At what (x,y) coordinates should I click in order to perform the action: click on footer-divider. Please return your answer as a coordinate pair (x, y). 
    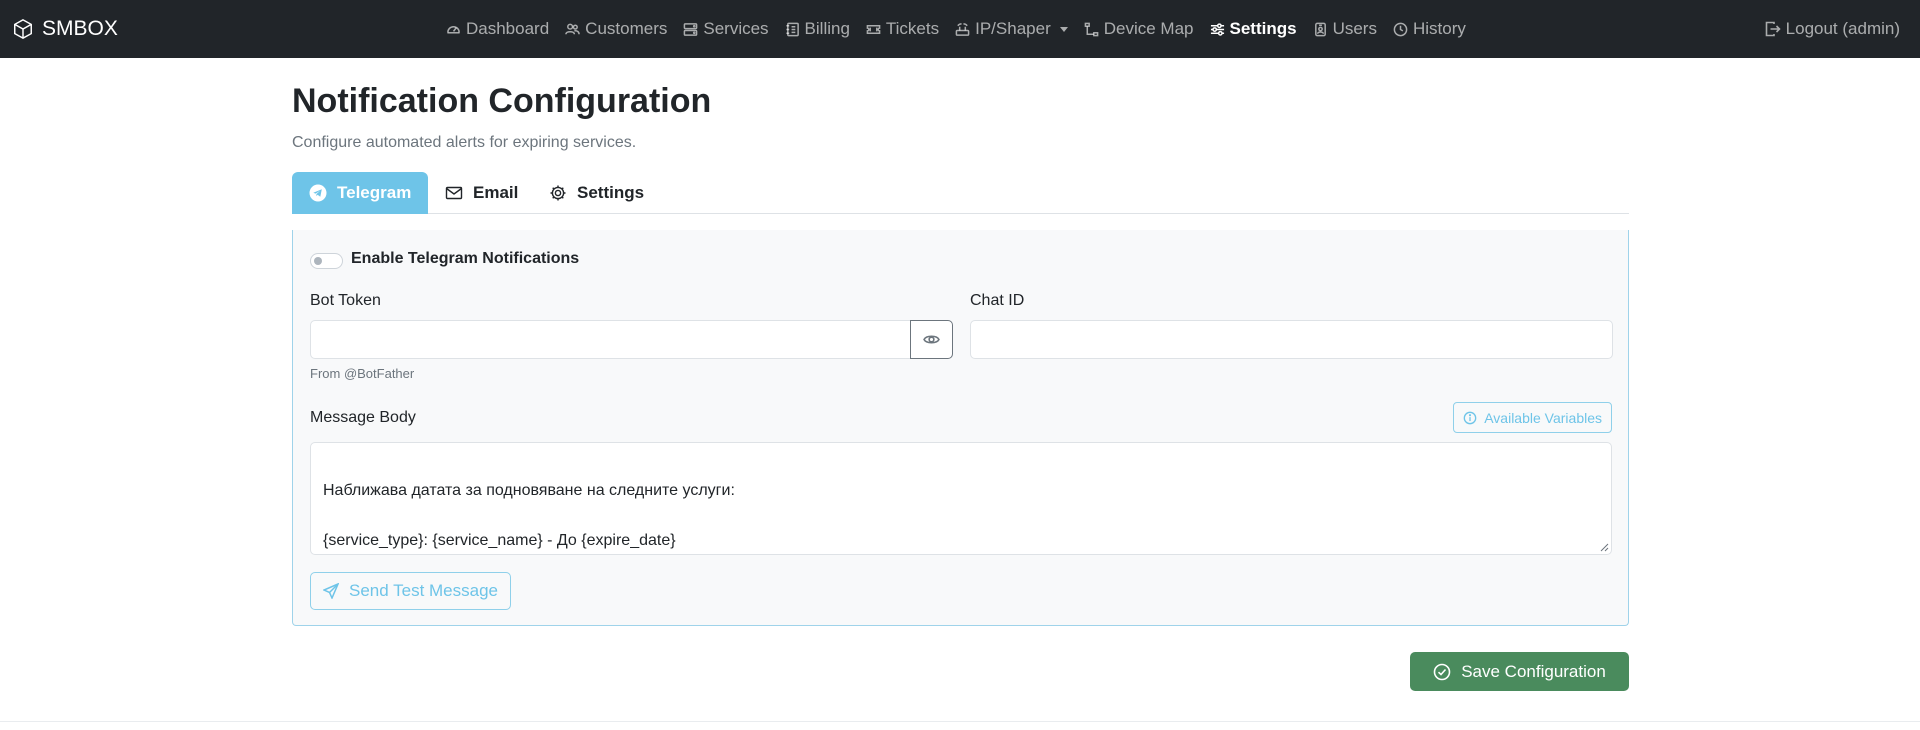
    Looking at the image, I should click on (960, 721).